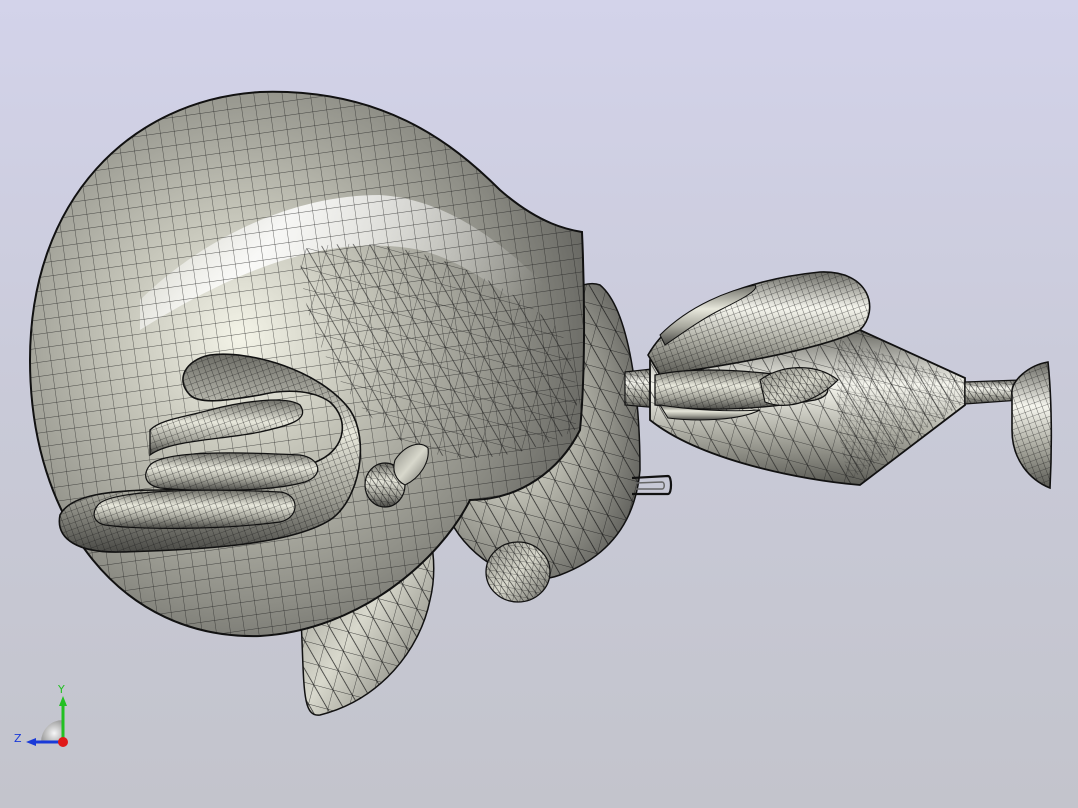 The image size is (1078, 808). What do you see at coordinates (18, 738) in the screenshot?
I see `z-axis-label: Z` at bounding box center [18, 738].